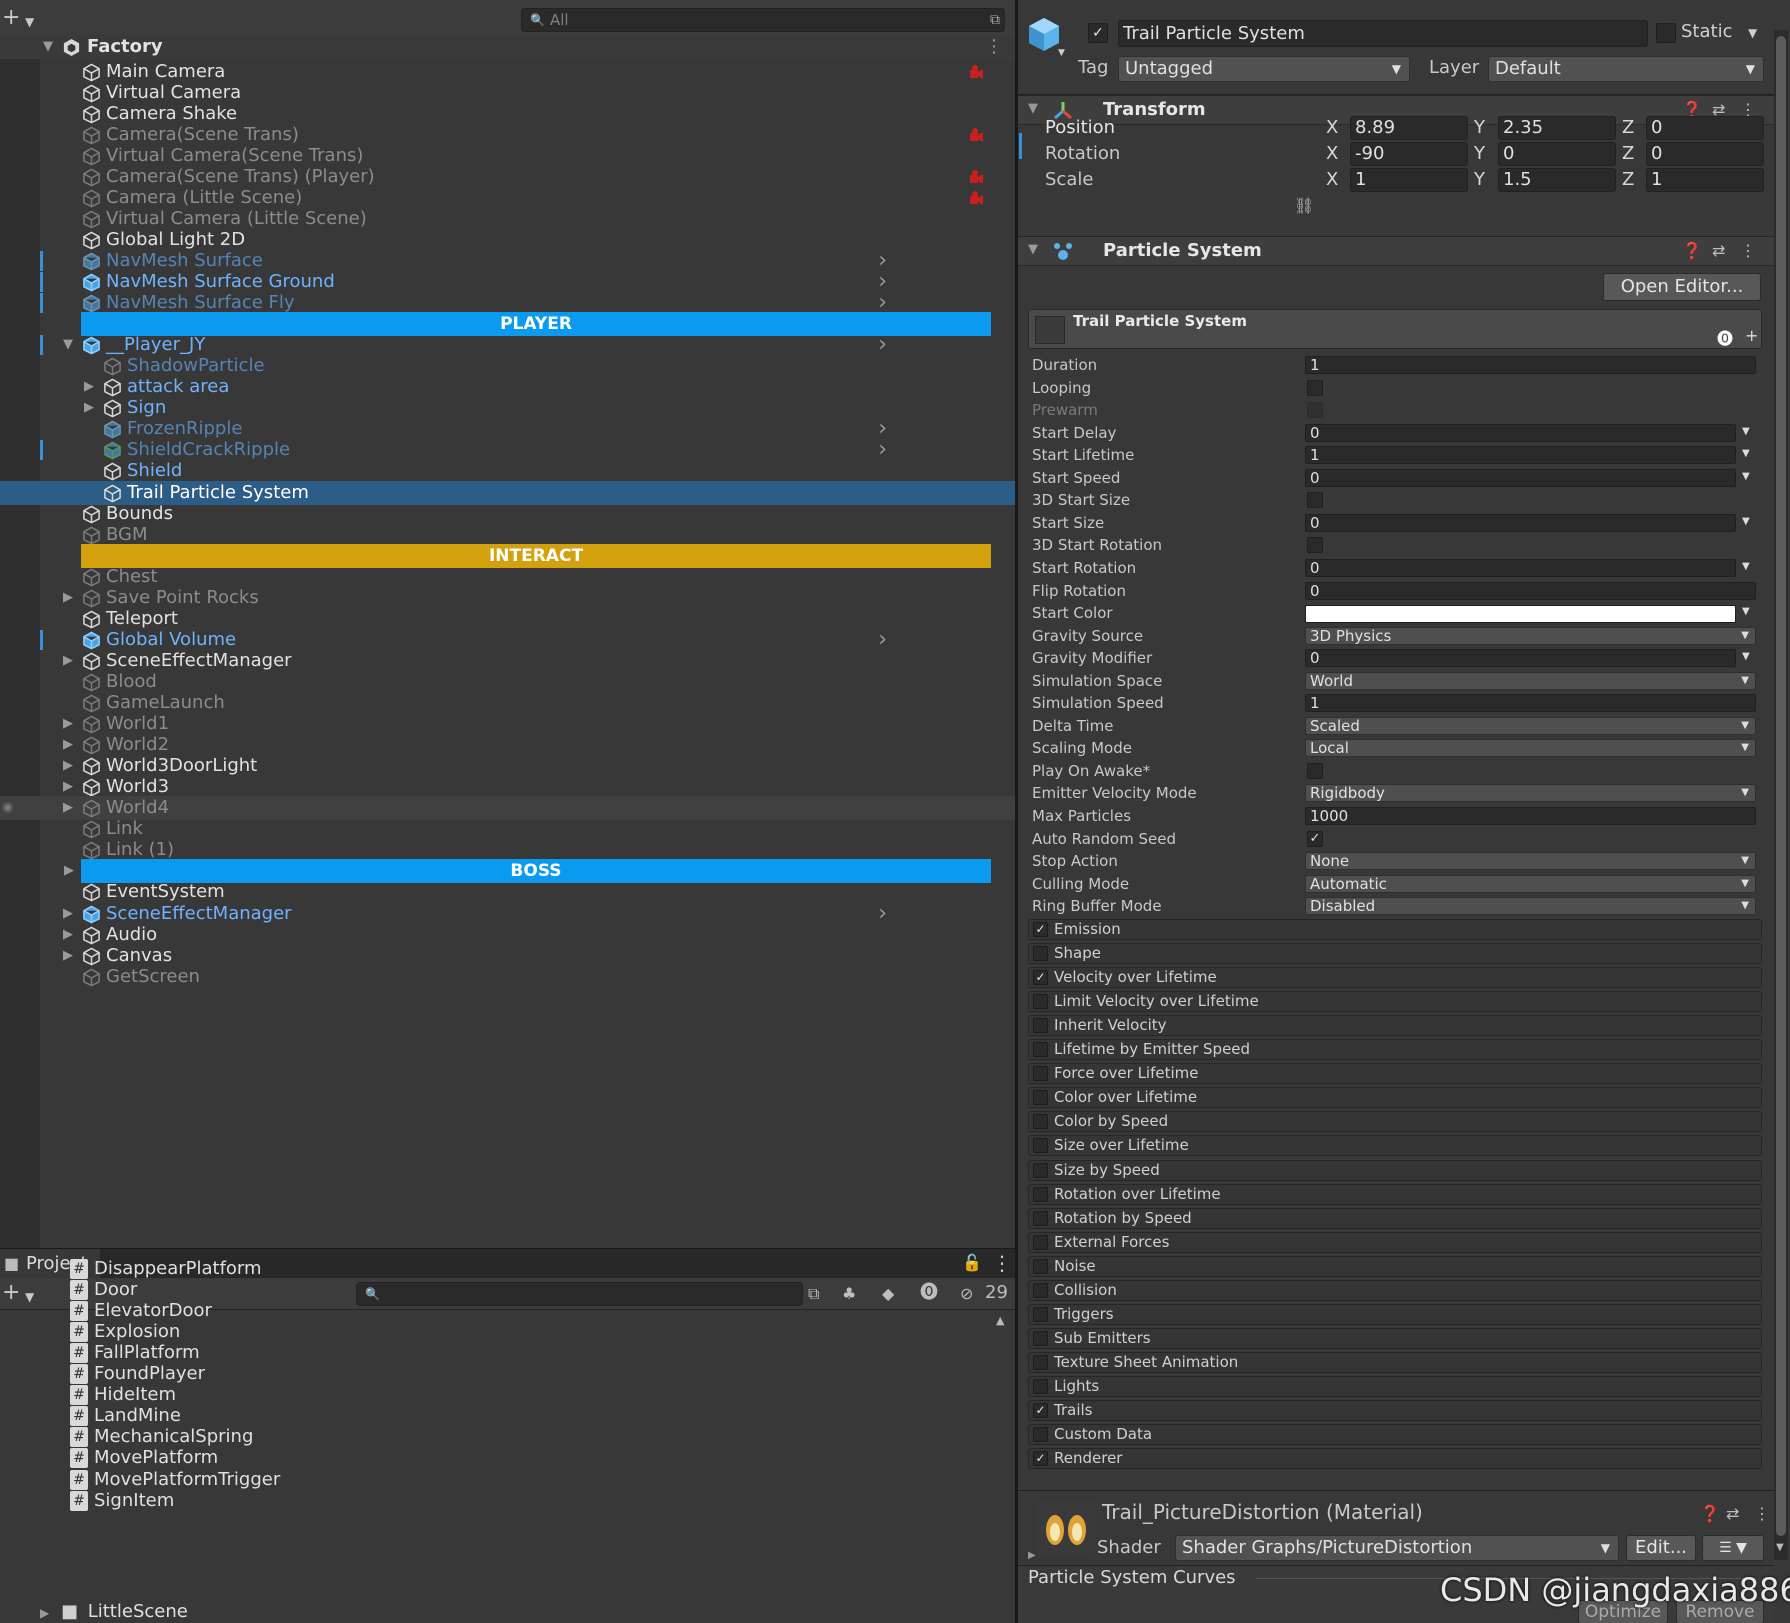  Describe the element at coordinates (1395, 1434) in the screenshot. I see `module-header: Custom Data` at that location.